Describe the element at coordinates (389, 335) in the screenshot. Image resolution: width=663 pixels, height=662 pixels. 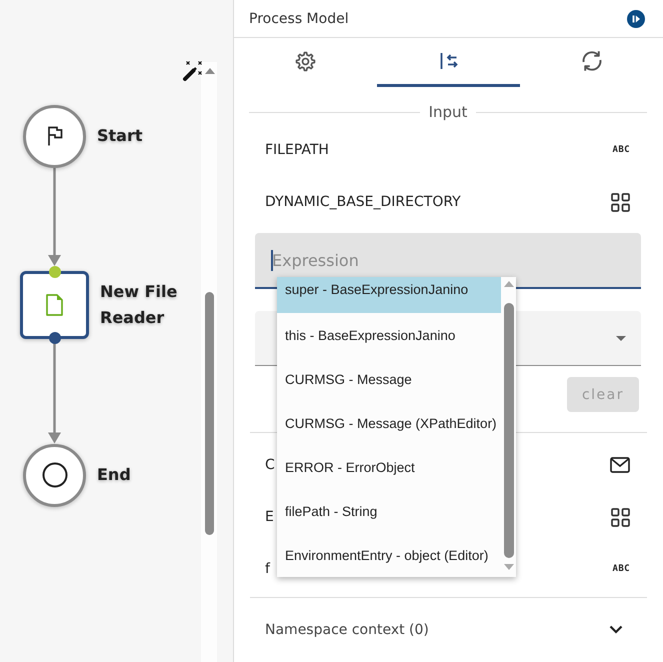
I see `suggestion-item: this - BaseExpressionJanino` at that location.